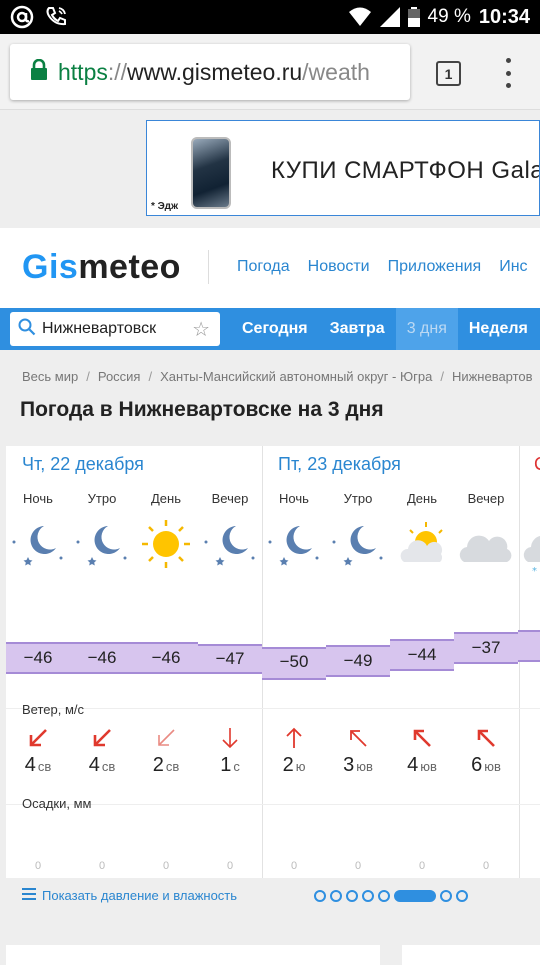 Image resolution: width=540 pixels, height=965 pixels. Describe the element at coordinates (498, 329) in the screenshot. I see `tab-week: Неделя` at that location.